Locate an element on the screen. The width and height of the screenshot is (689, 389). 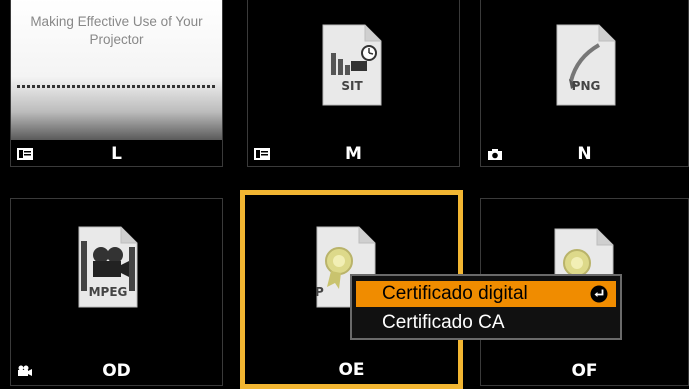
thumbnail-tile-od: MPEG OD is located at coordinates (116, 292).